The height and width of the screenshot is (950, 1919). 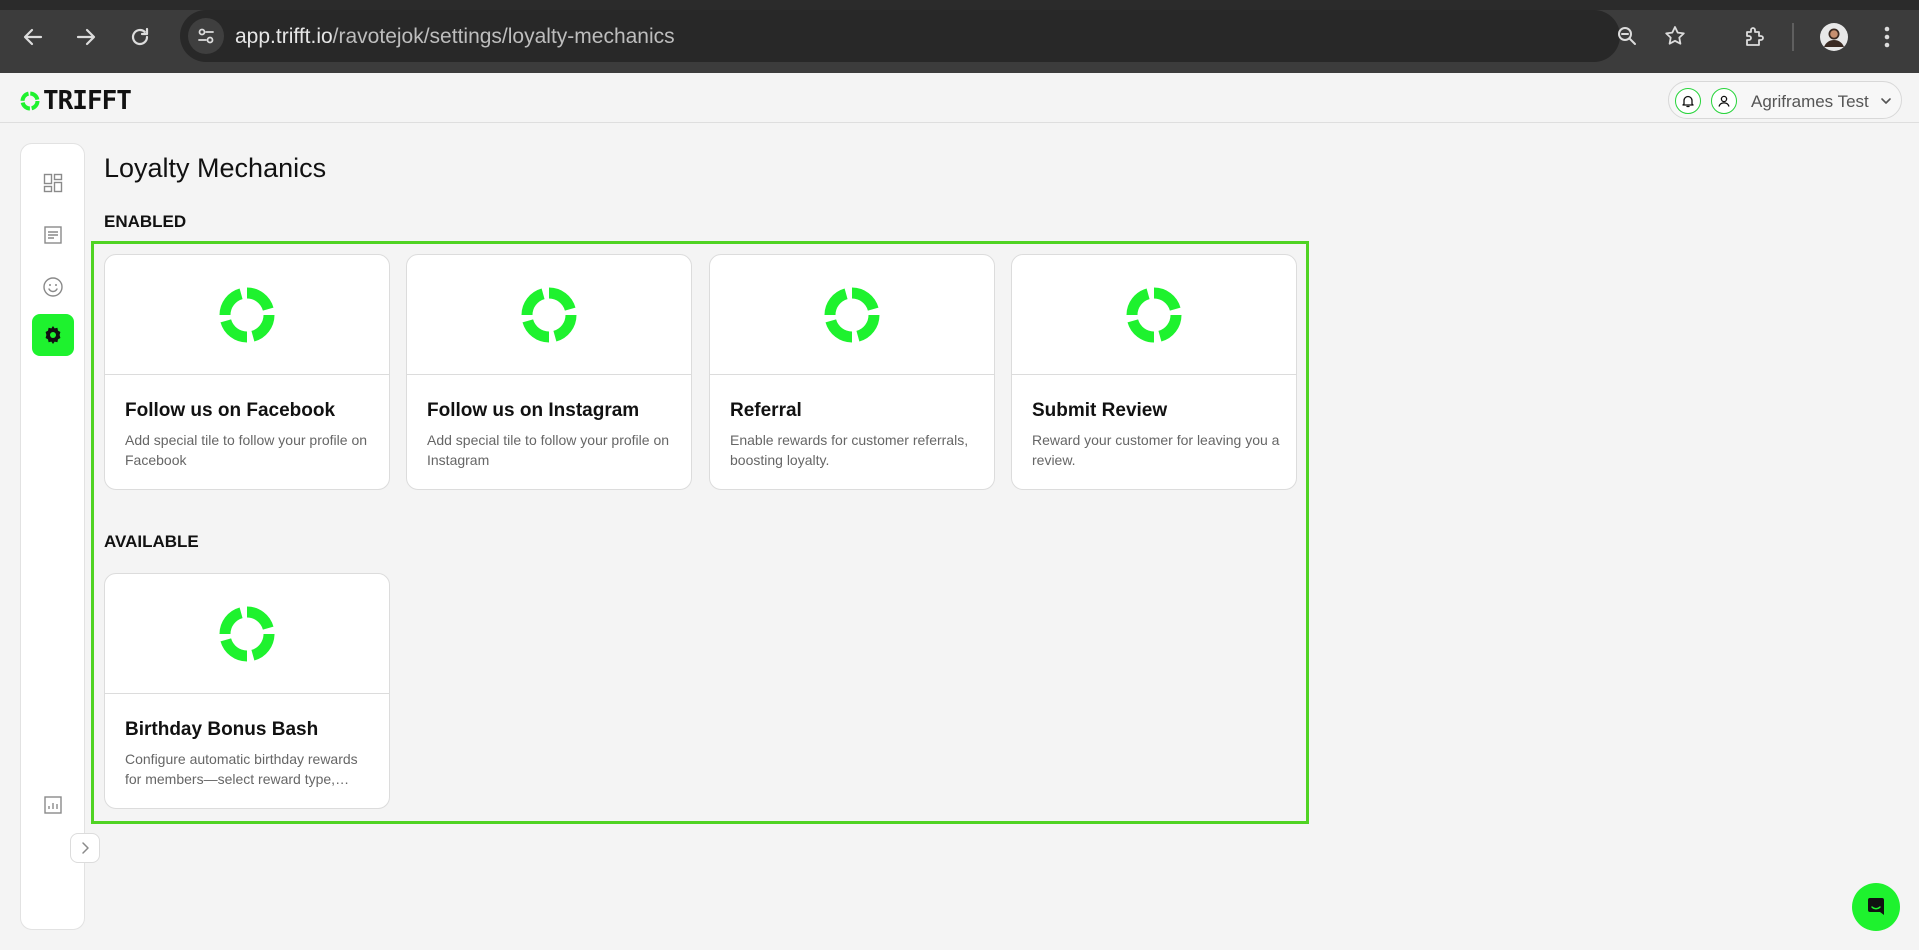 I want to click on zoom-button, so click(x=1627, y=36).